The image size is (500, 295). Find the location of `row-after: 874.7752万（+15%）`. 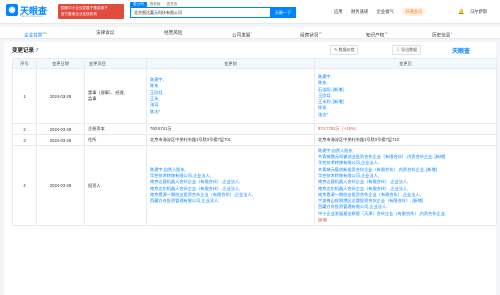

row-after: 874.7752万（+15%） is located at coordinates (405, 129).